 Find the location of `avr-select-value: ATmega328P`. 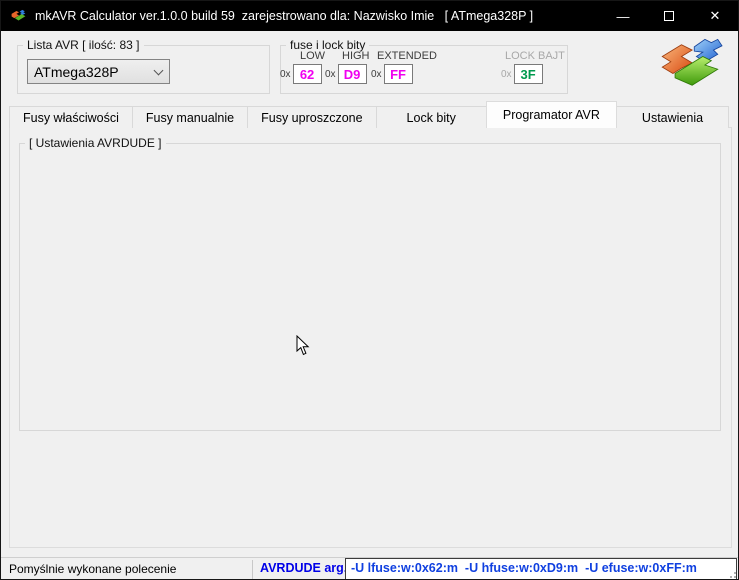

avr-select-value: ATmega328P is located at coordinates (76, 71).